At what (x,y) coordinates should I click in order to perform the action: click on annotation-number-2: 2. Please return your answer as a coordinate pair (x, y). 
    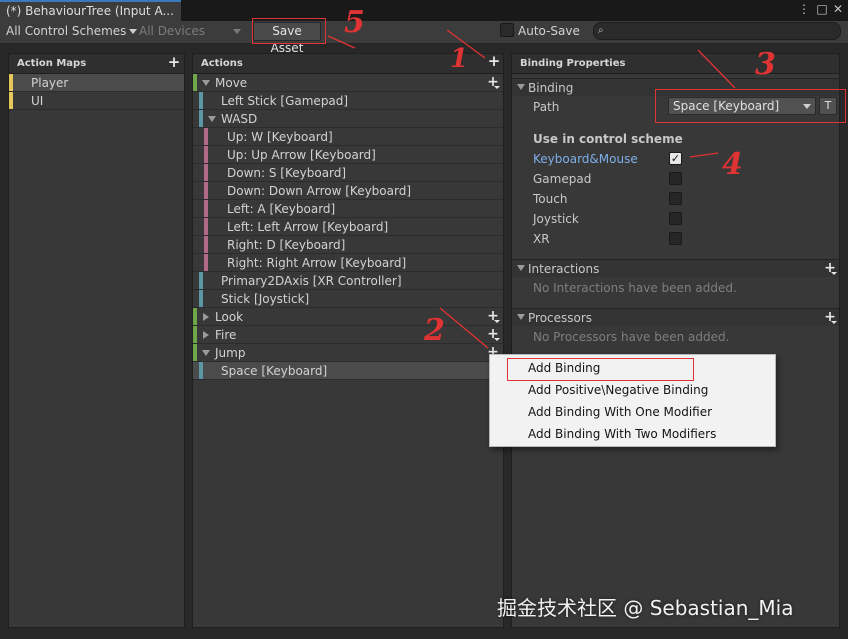
    Looking at the image, I should click on (434, 330).